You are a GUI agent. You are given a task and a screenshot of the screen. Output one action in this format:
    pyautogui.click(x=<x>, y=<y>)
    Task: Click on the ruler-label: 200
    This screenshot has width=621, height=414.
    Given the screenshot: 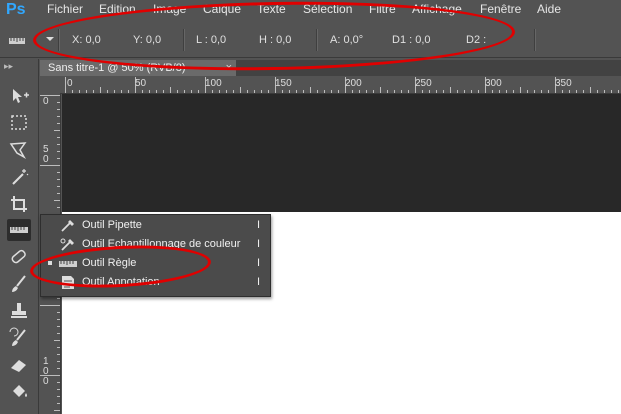 What is the action you would take?
    pyautogui.click(x=353, y=83)
    